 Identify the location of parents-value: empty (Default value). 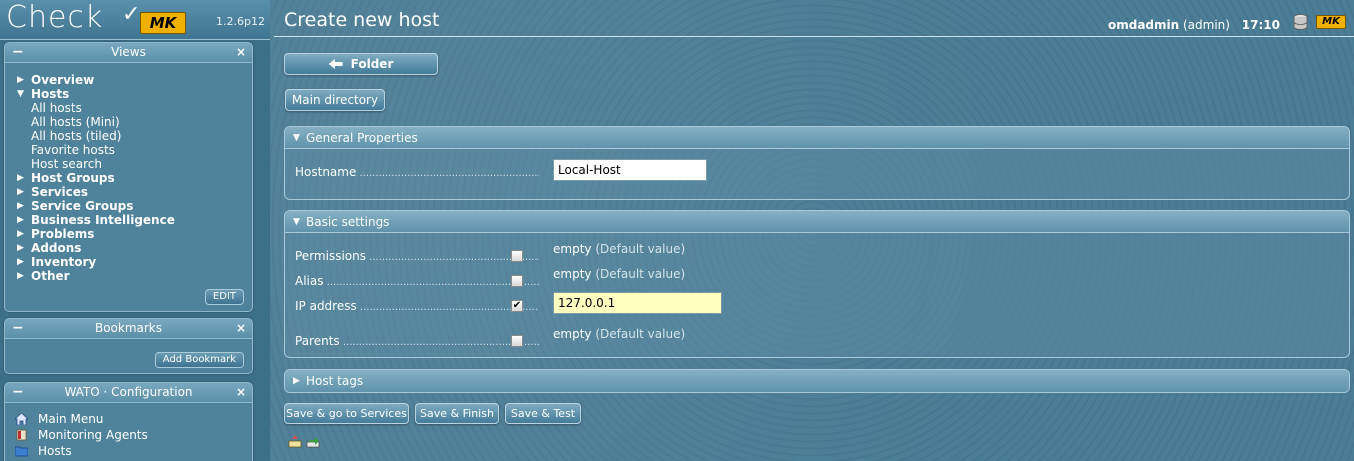
(619, 334).